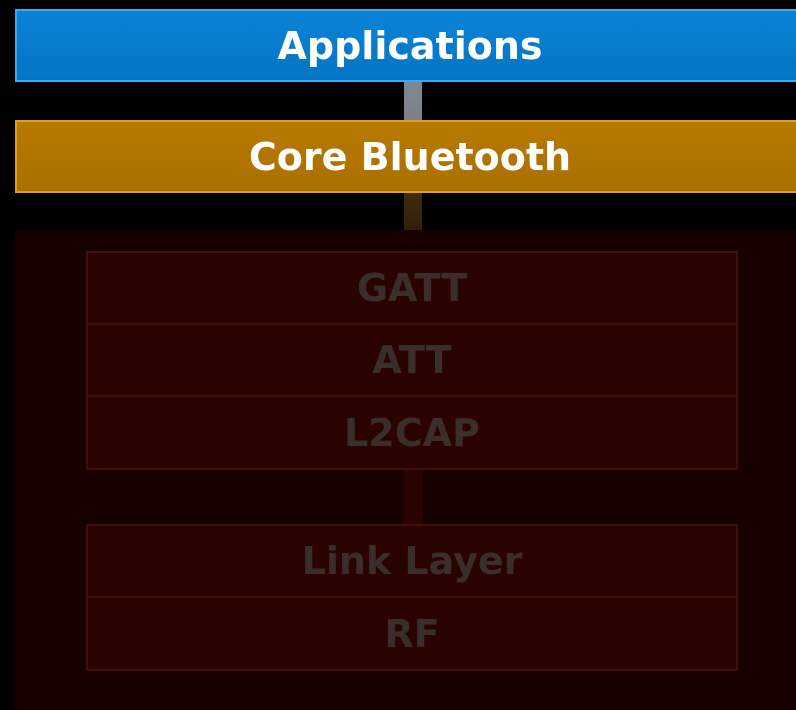 This screenshot has width=796, height=710. I want to click on core-bluetooth-layer: Core Bluetooth, so click(405, 156).